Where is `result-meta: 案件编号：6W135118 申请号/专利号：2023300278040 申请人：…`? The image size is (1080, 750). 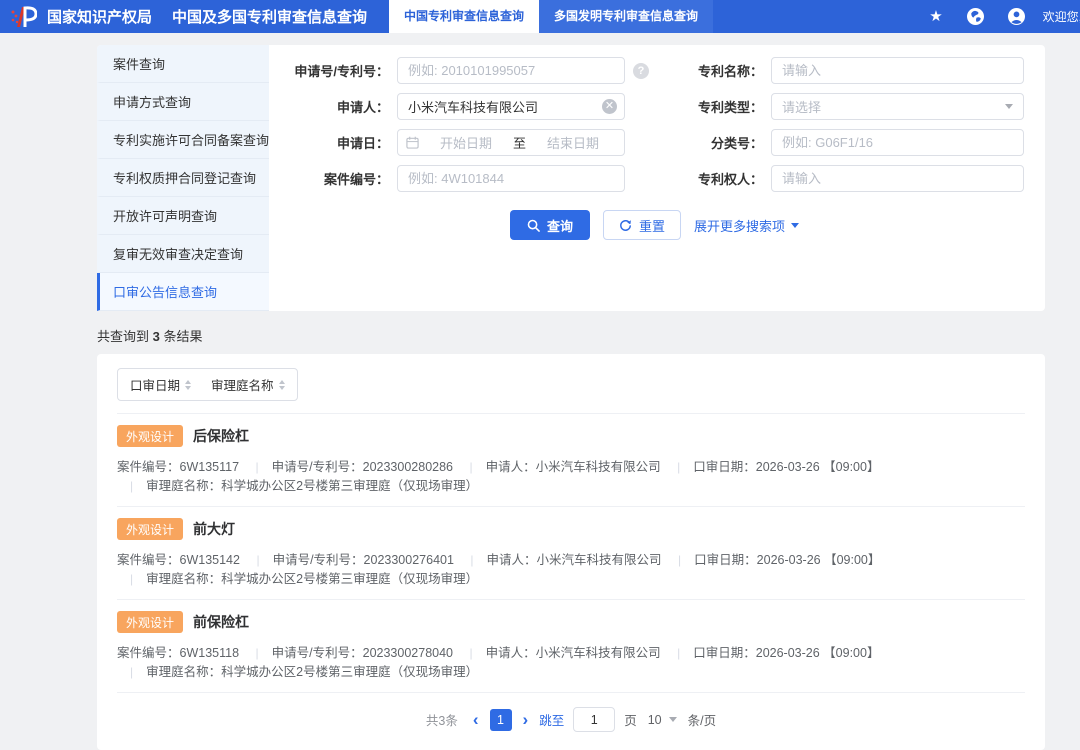
result-meta: 案件编号：6W135118 申请号/专利号：2023300278040 申请人：… is located at coordinates (571, 661).